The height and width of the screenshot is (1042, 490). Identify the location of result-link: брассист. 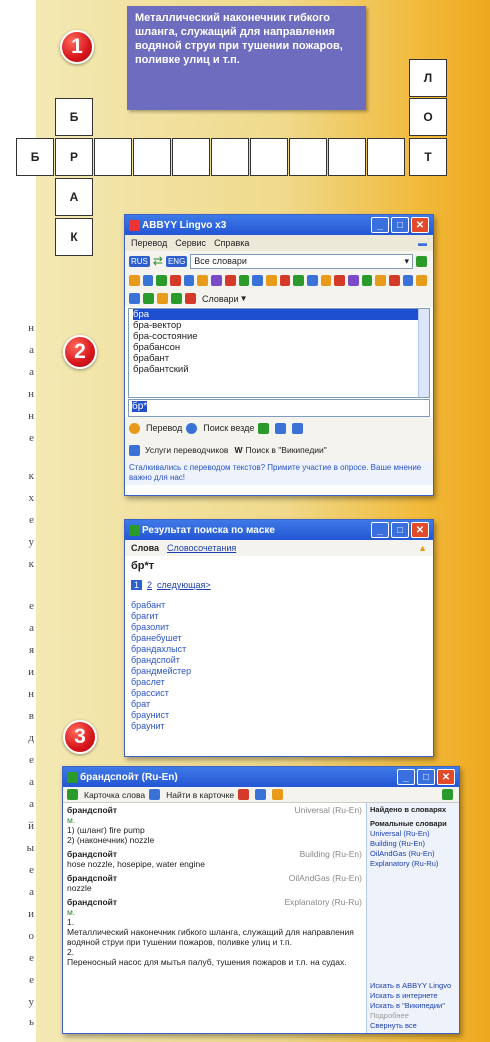
(279, 693).